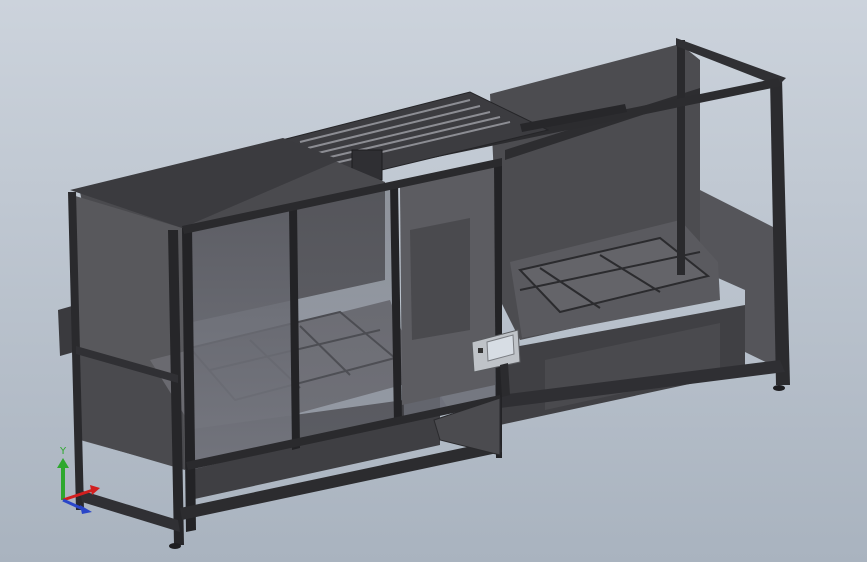  What do you see at coordinates (480, 350) in the screenshot?
I see `hmi-button` at bounding box center [480, 350].